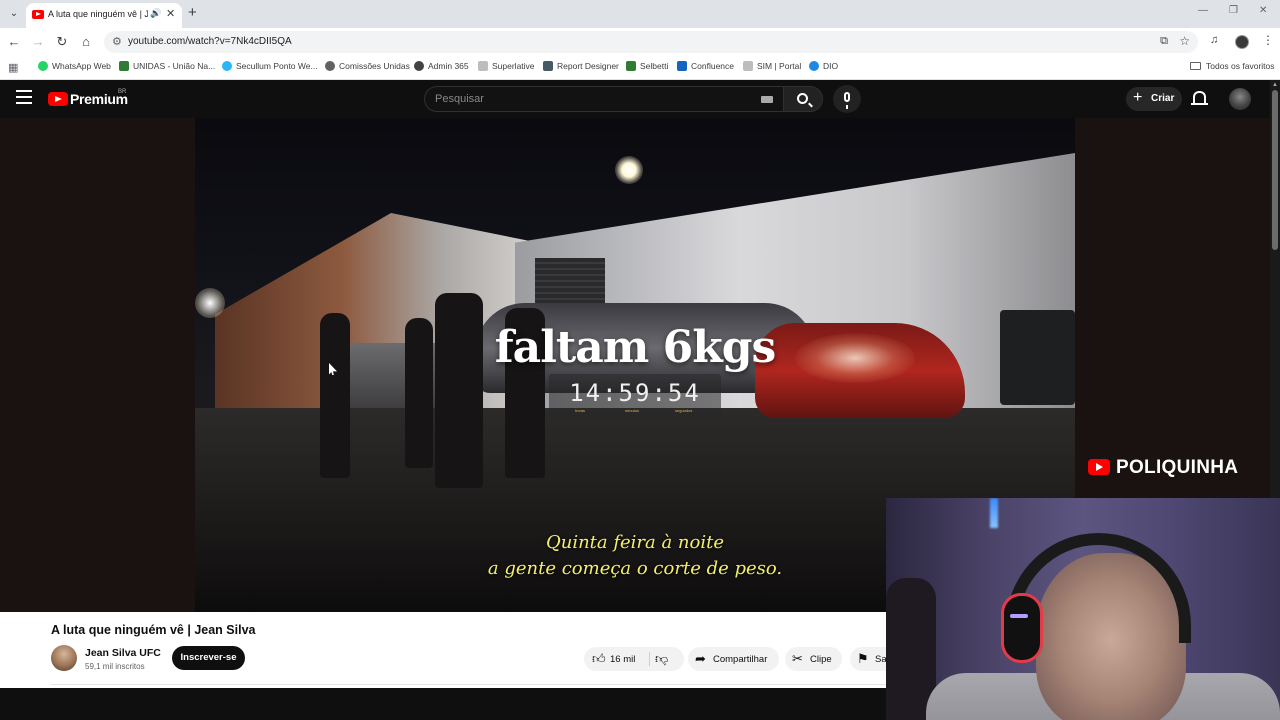 The height and width of the screenshot is (720, 1280). I want to click on browser-tab-active: A luta que ninguém vê | Jean Silva 🔊 ✕, so click(104, 15).